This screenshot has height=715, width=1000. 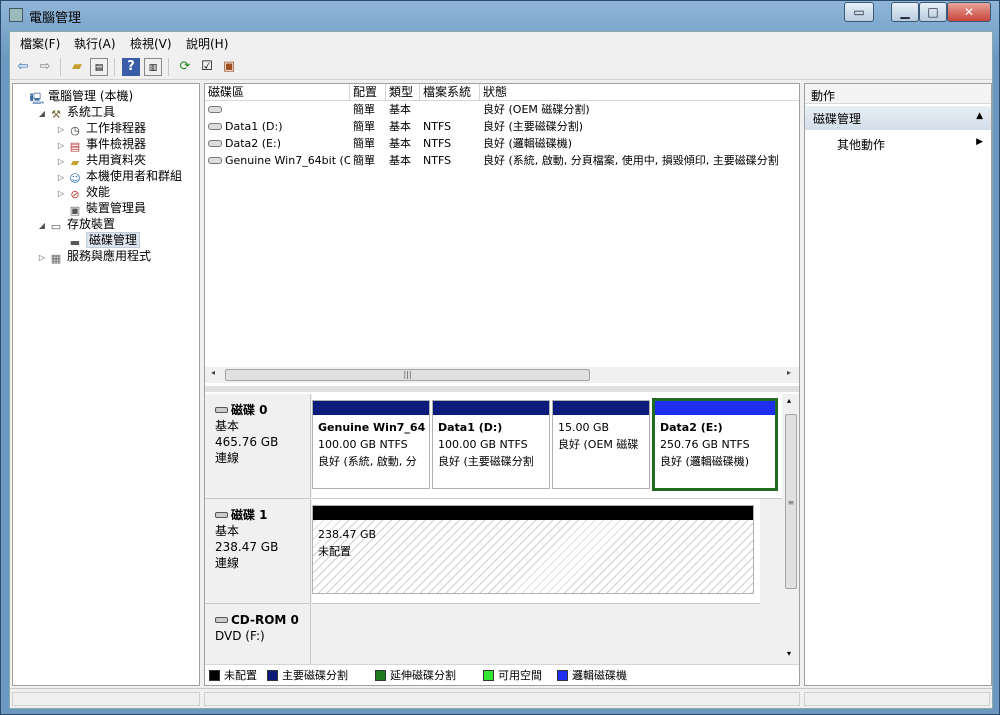 I want to click on table-row: Data1 (D:) 簡單 基本 NTFS 良好 (主要磁碟分割), so click(x=502, y=126).